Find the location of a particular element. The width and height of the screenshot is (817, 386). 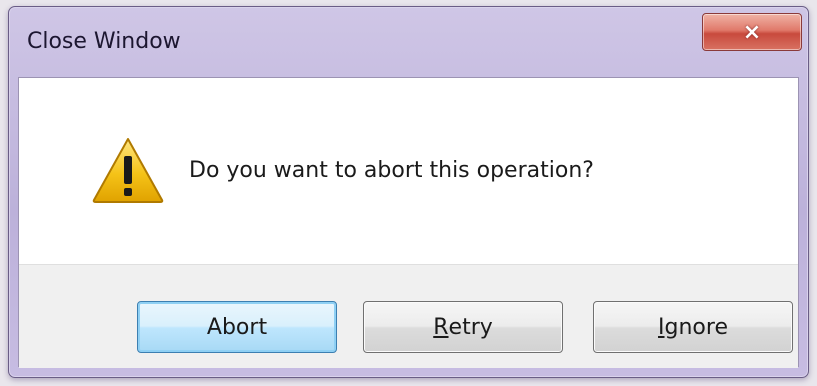

warning-icon is located at coordinates (128, 170).